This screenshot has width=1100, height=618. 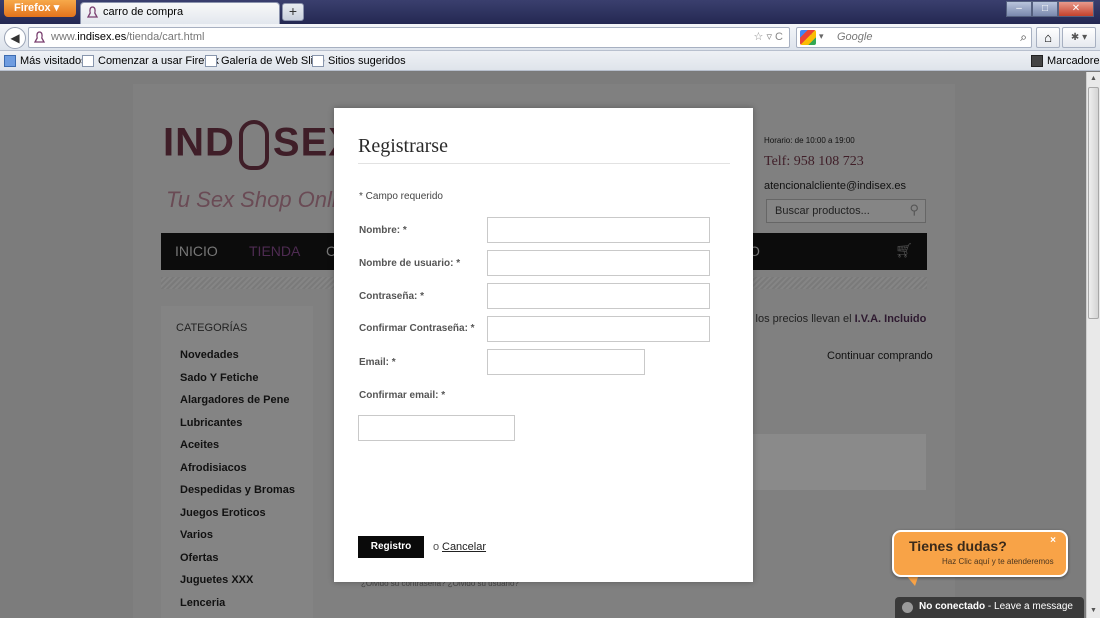 I want to click on category-item: Despedidas y Bromas, so click(x=237, y=495).